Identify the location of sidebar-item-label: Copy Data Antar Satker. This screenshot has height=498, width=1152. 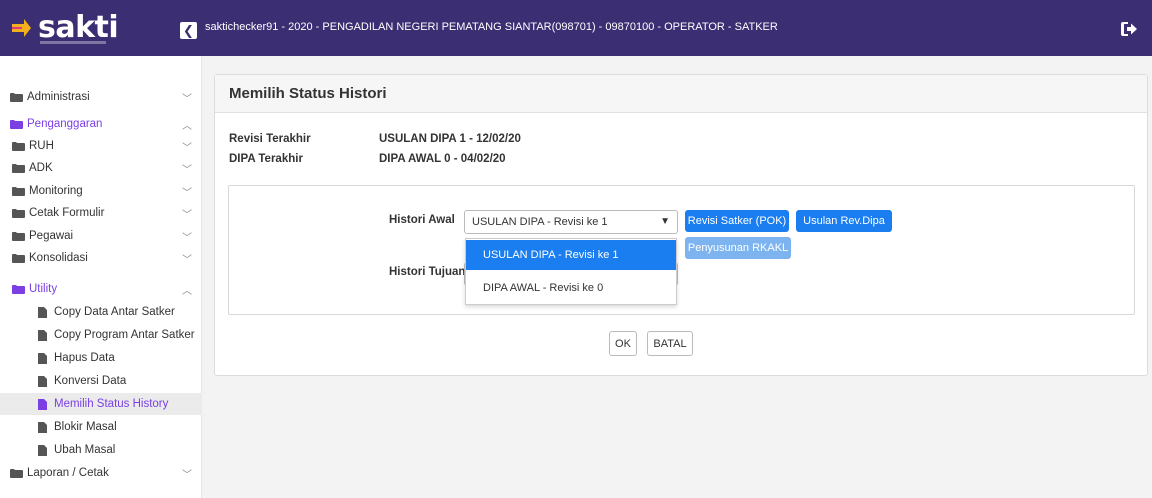
(114, 312).